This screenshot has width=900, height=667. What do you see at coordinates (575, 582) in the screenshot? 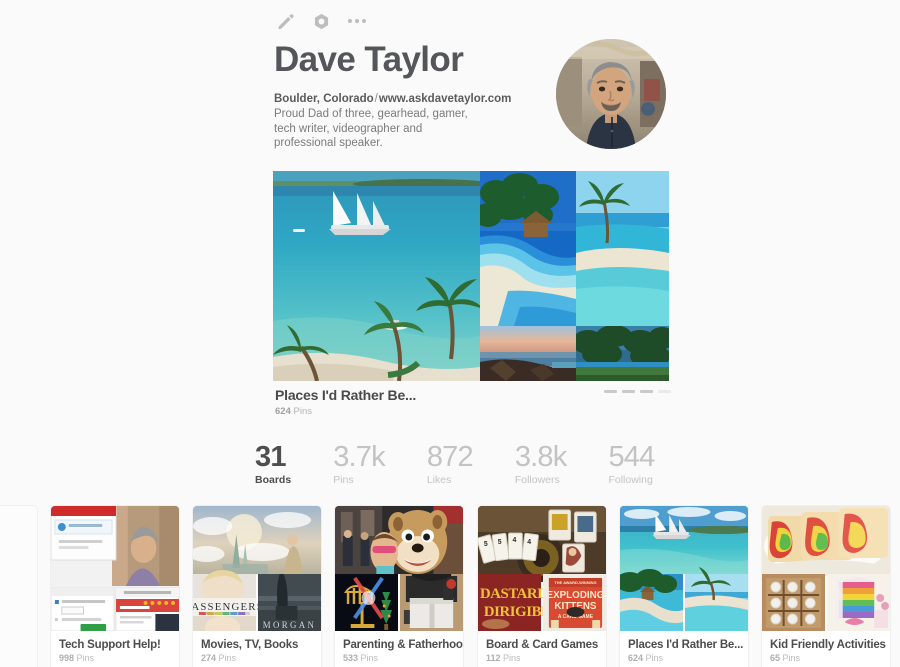
I see `svg-text: THE AWARD-WINNING` at bounding box center [575, 582].